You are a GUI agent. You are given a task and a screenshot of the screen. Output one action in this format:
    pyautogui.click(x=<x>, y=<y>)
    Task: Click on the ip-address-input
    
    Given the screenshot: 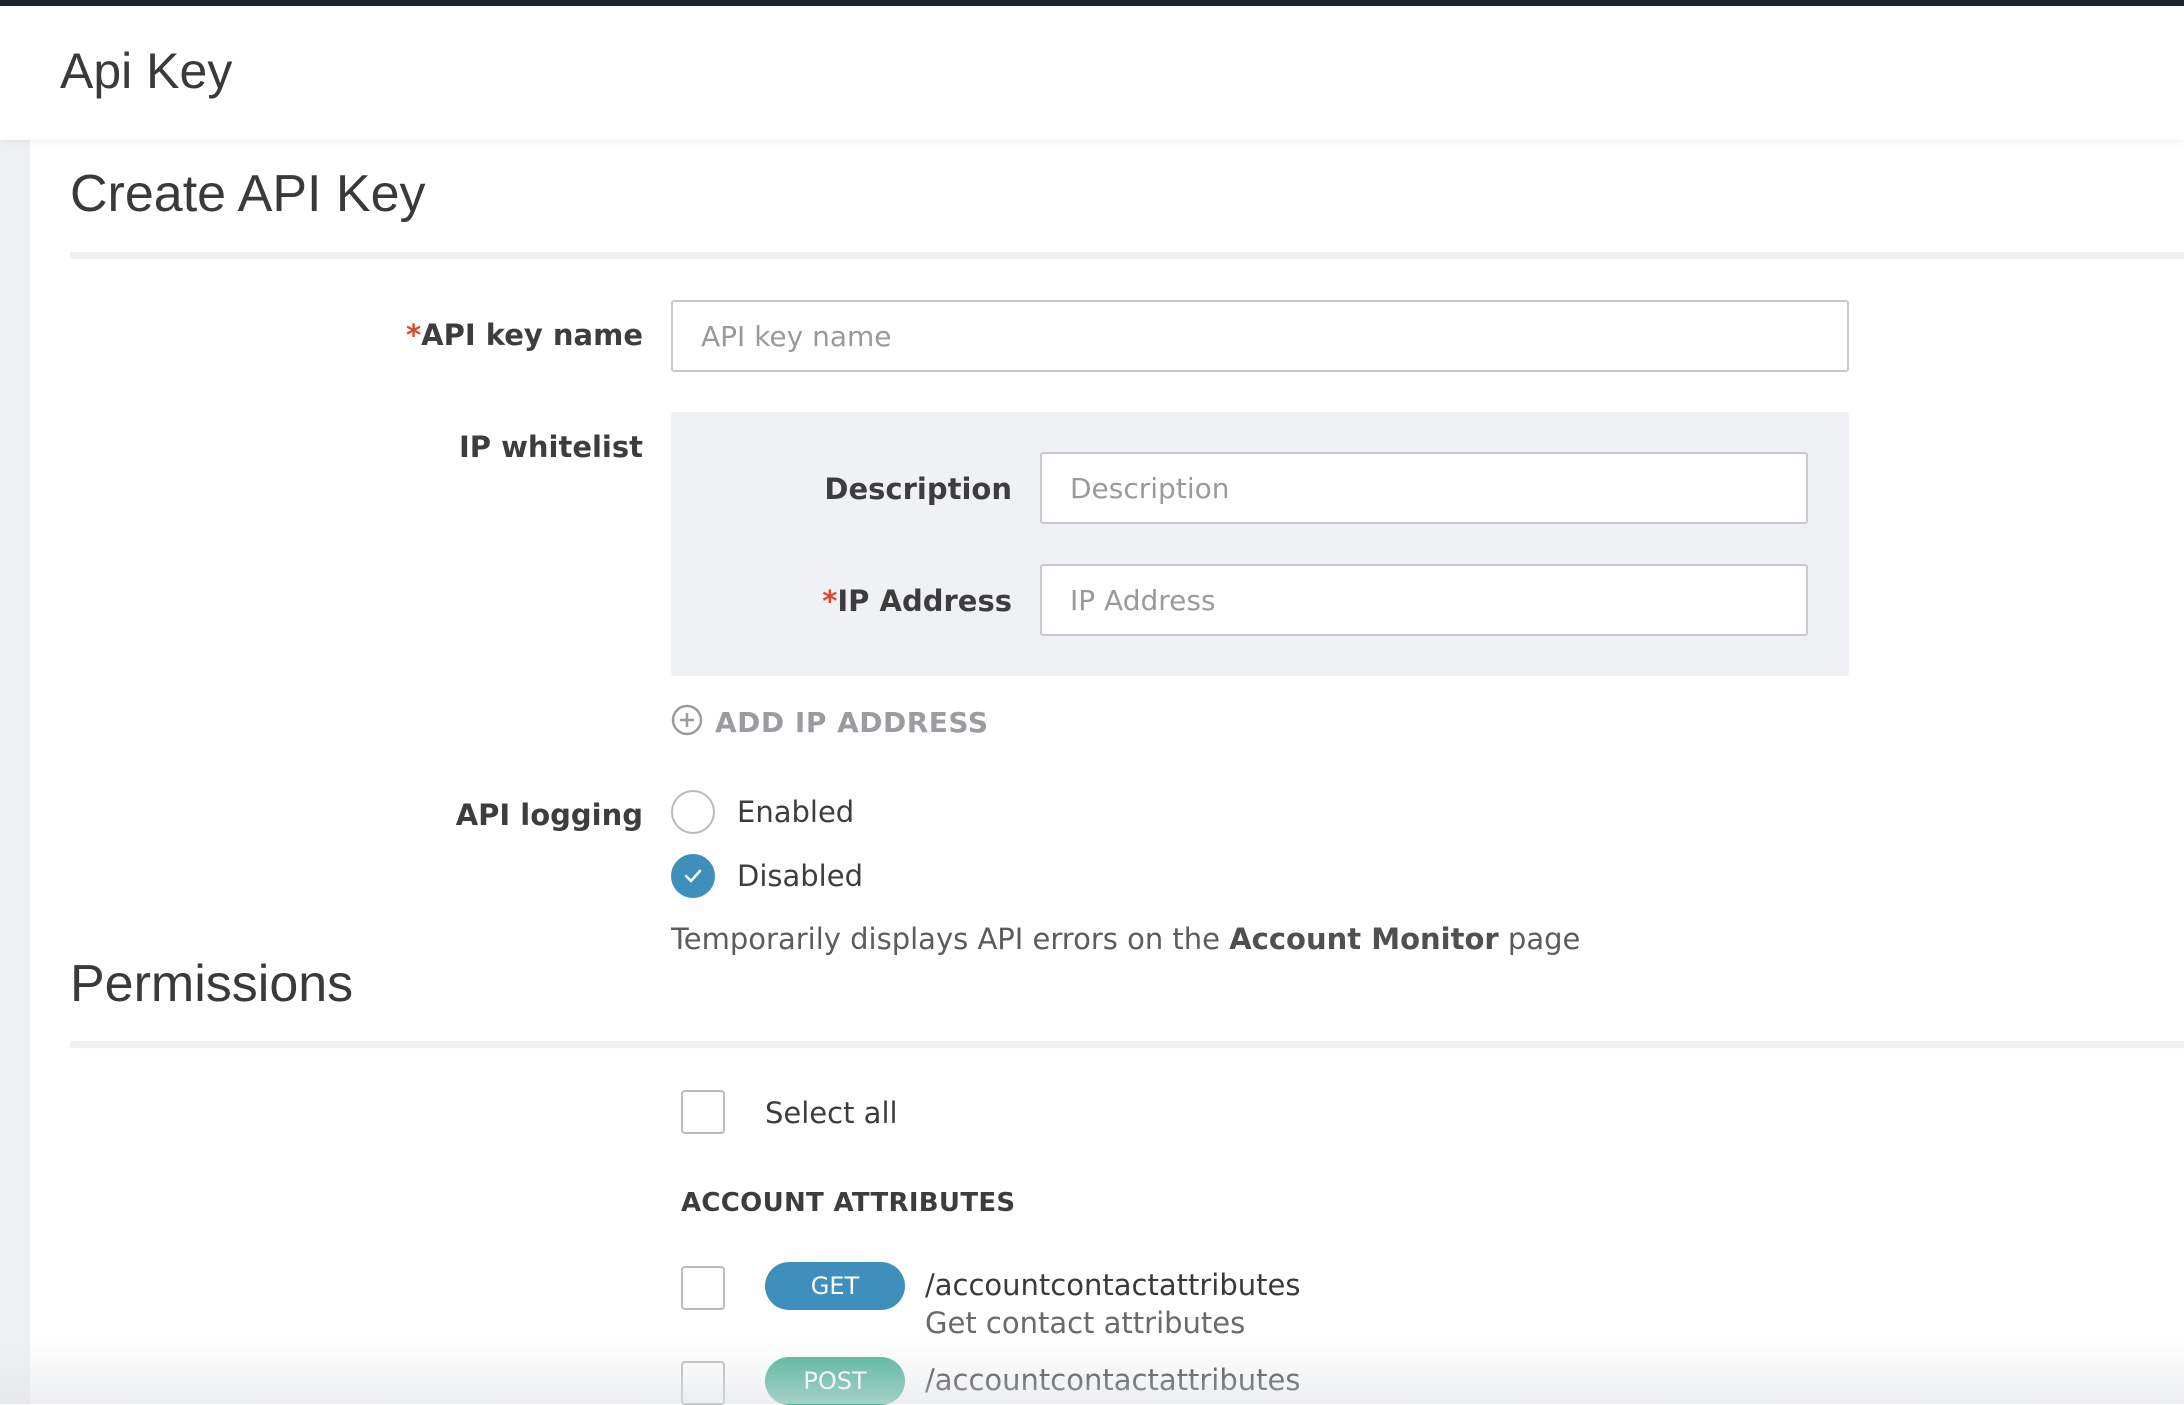 What is the action you would take?
    pyautogui.click(x=1424, y=600)
    